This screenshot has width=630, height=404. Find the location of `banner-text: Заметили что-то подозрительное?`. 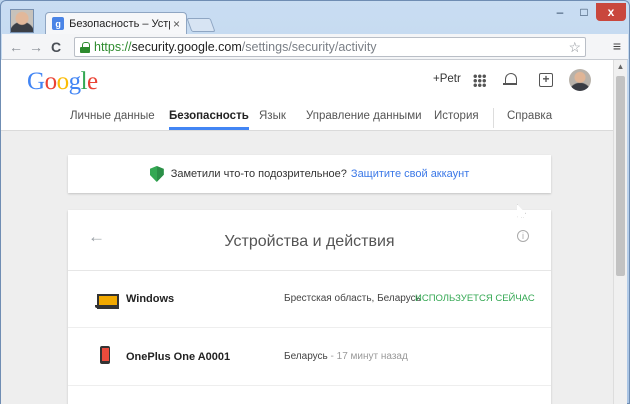

banner-text: Заметили что-то подозрительное? is located at coordinates (258, 174).